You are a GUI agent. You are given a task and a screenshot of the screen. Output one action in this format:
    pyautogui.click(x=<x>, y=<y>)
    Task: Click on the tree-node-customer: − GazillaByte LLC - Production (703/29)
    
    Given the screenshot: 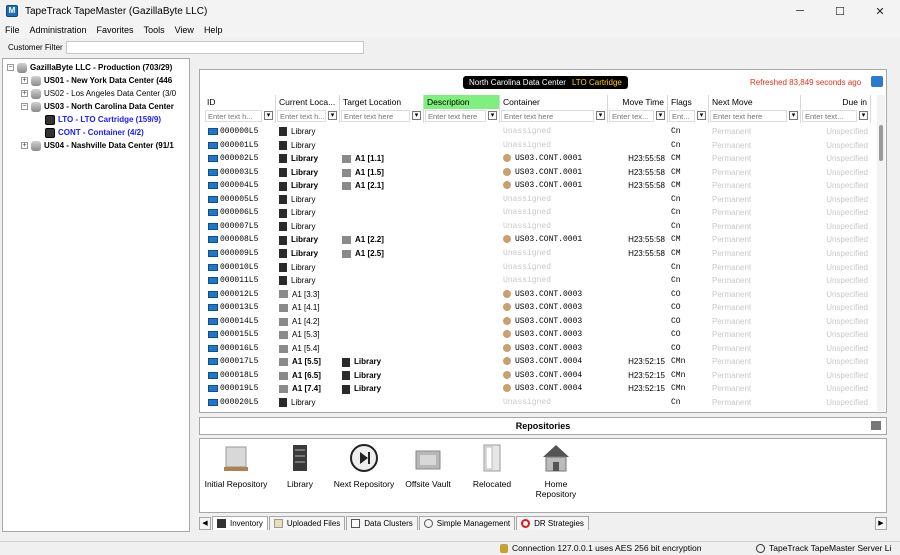 What is the action you would take?
    pyautogui.click(x=89, y=67)
    